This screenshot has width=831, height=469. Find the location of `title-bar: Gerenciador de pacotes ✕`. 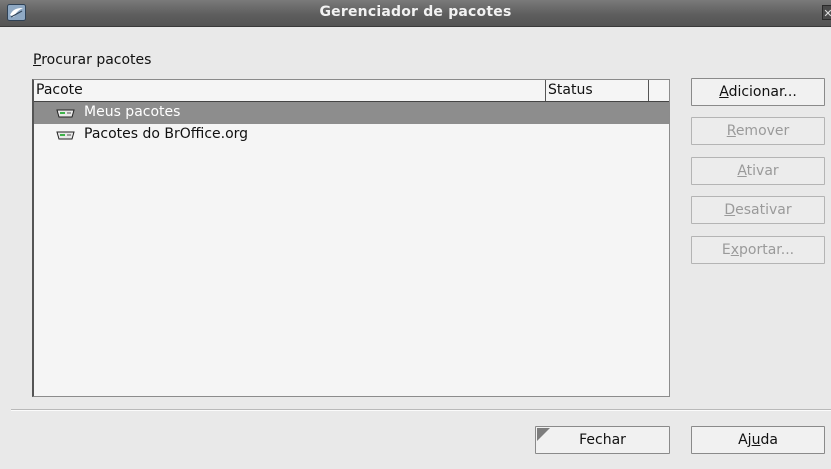

title-bar: Gerenciador de pacotes ✕ is located at coordinates (415, 13).